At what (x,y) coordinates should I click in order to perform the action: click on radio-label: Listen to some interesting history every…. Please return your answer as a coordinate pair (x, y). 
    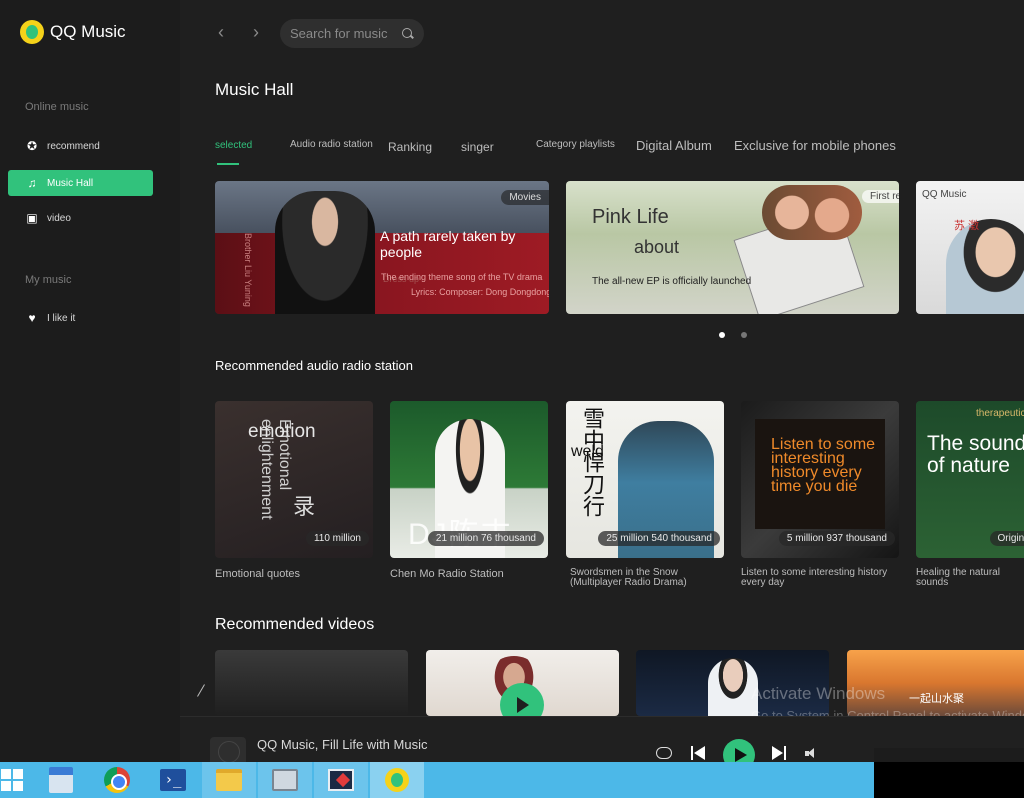
    Looking at the image, I should click on (823, 578).